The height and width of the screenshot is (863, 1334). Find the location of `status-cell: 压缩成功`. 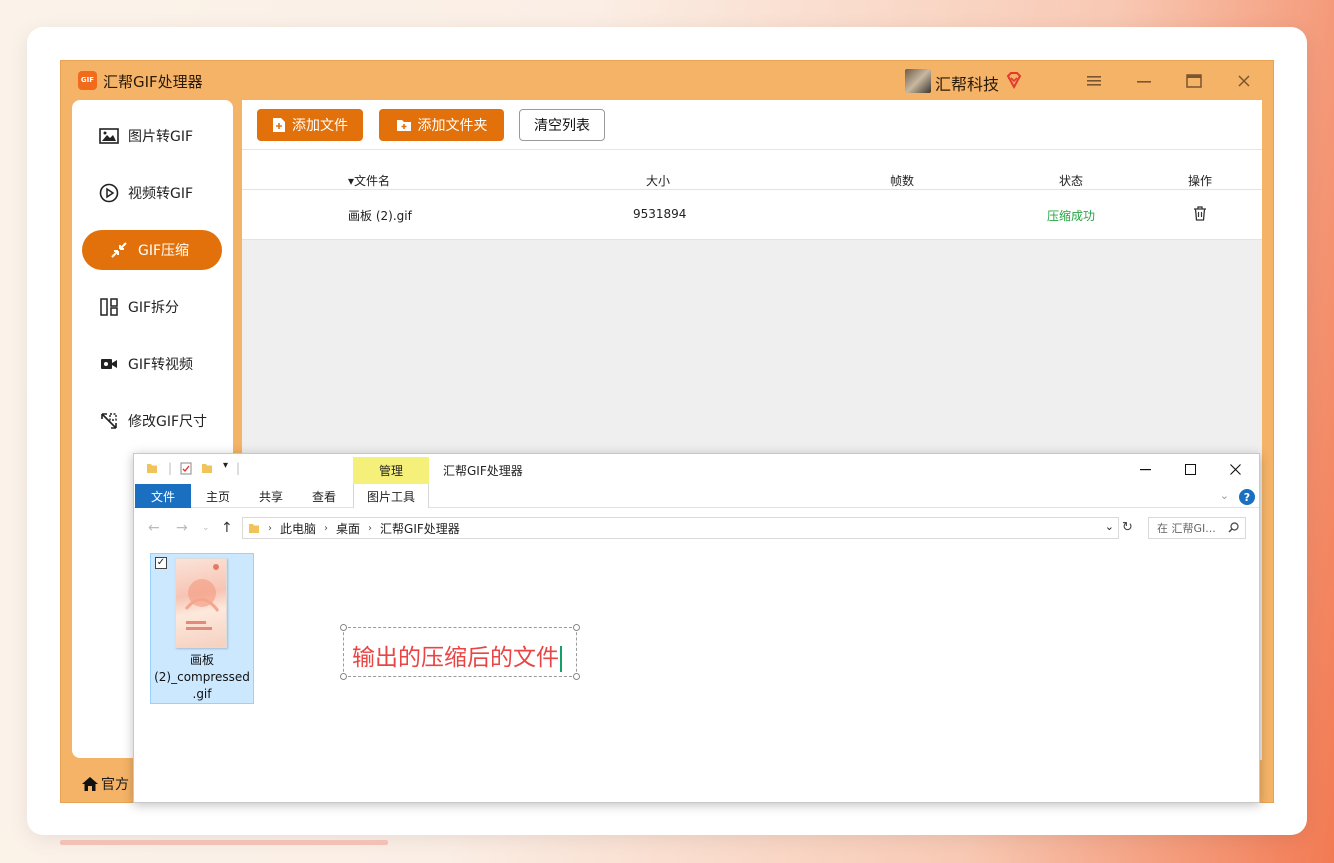

status-cell: 压缩成功 is located at coordinates (1071, 216).